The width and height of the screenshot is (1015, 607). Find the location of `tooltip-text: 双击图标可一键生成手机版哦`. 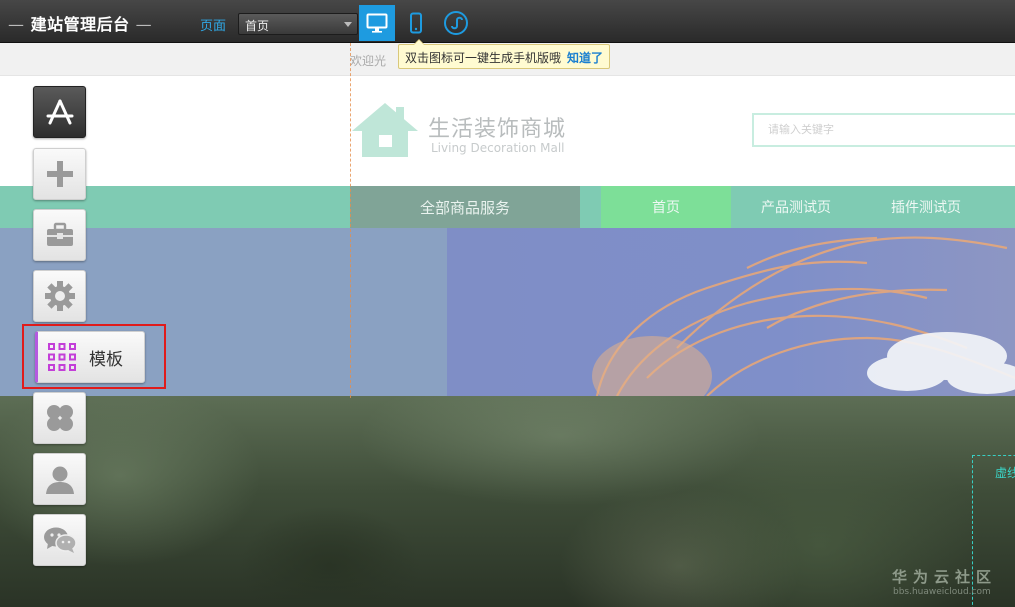

tooltip-text: 双击图标可一键生成手机版哦 is located at coordinates (483, 58).